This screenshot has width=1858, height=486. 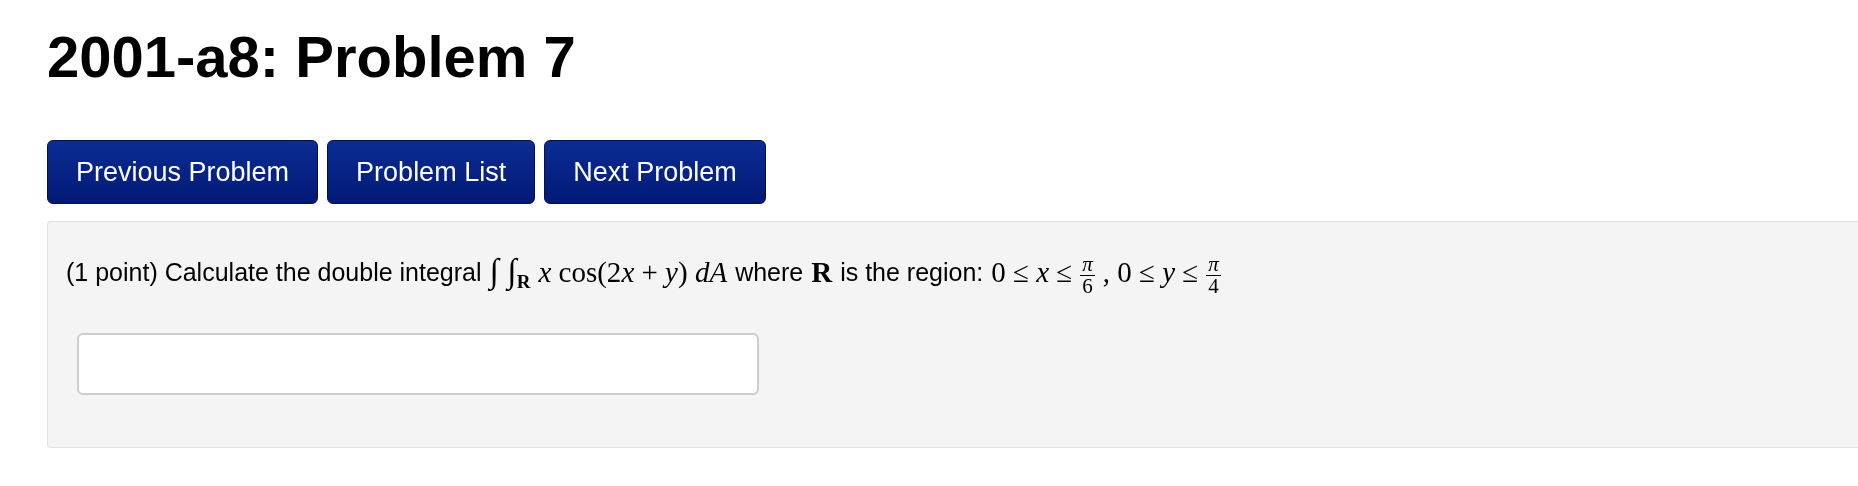 What do you see at coordinates (769, 272) in the screenshot?
I see `problem-text: where` at bounding box center [769, 272].